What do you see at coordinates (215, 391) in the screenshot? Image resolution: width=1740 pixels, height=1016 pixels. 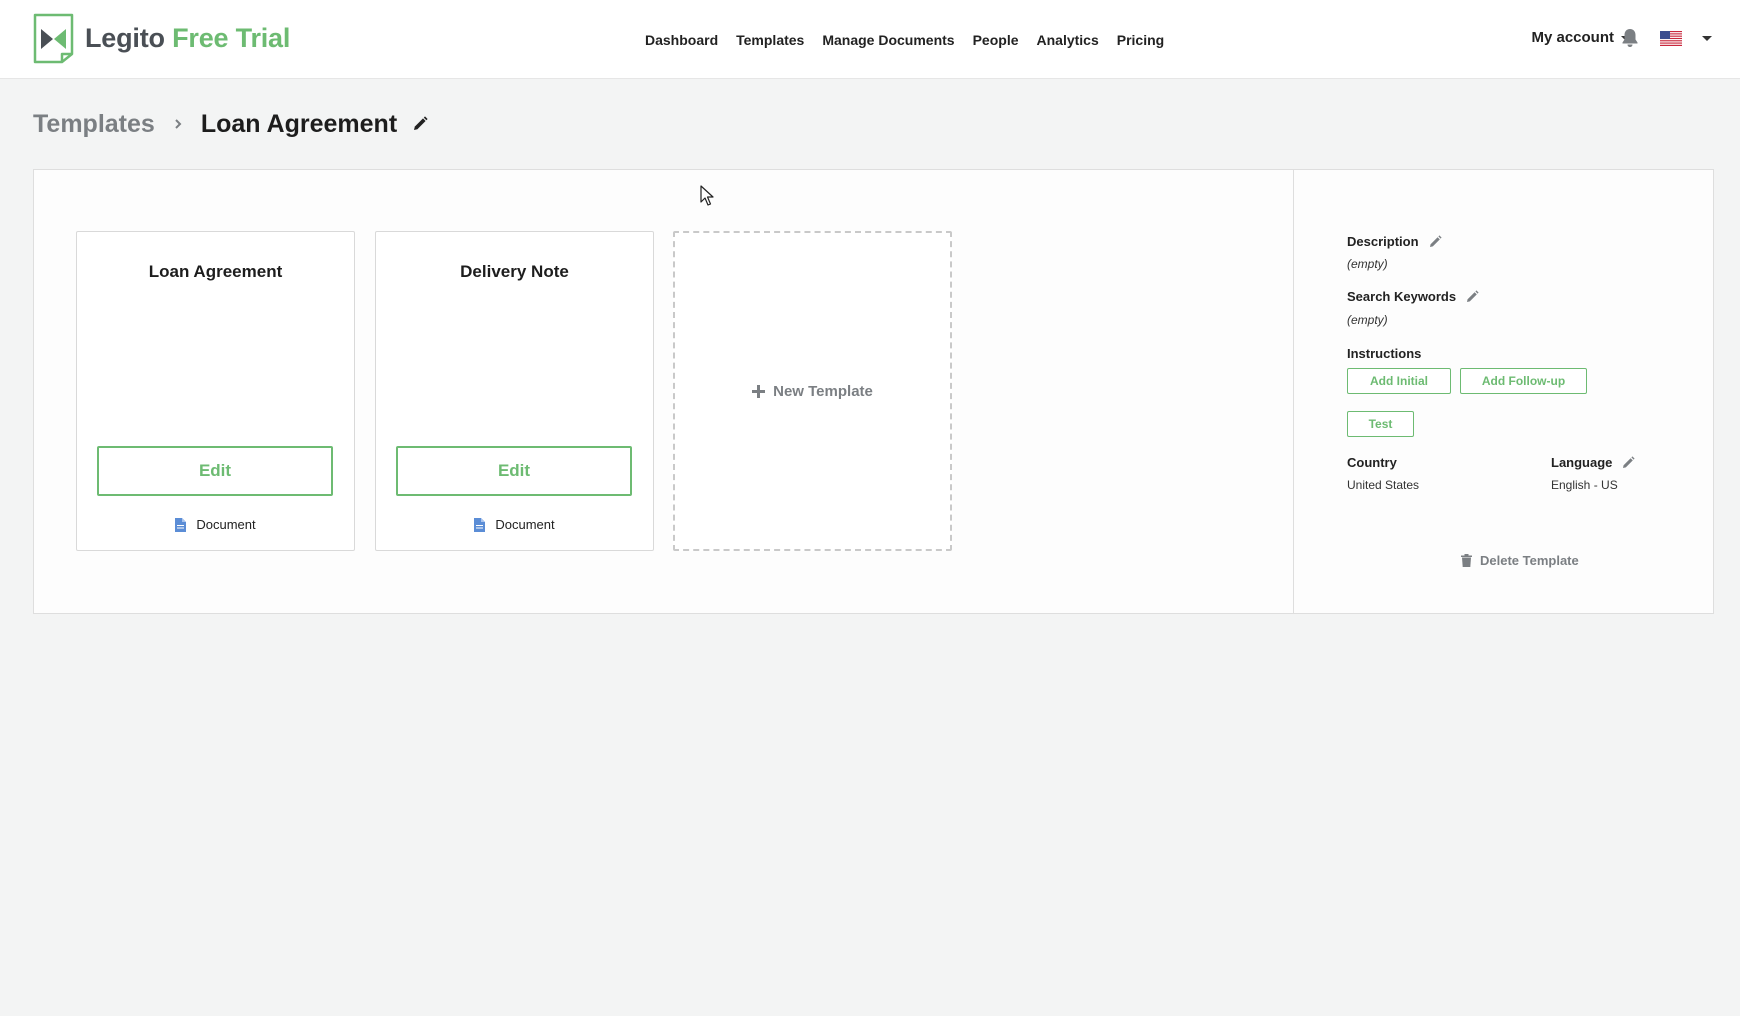 I see `template-card: Loan Agreement Edit Document` at bounding box center [215, 391].